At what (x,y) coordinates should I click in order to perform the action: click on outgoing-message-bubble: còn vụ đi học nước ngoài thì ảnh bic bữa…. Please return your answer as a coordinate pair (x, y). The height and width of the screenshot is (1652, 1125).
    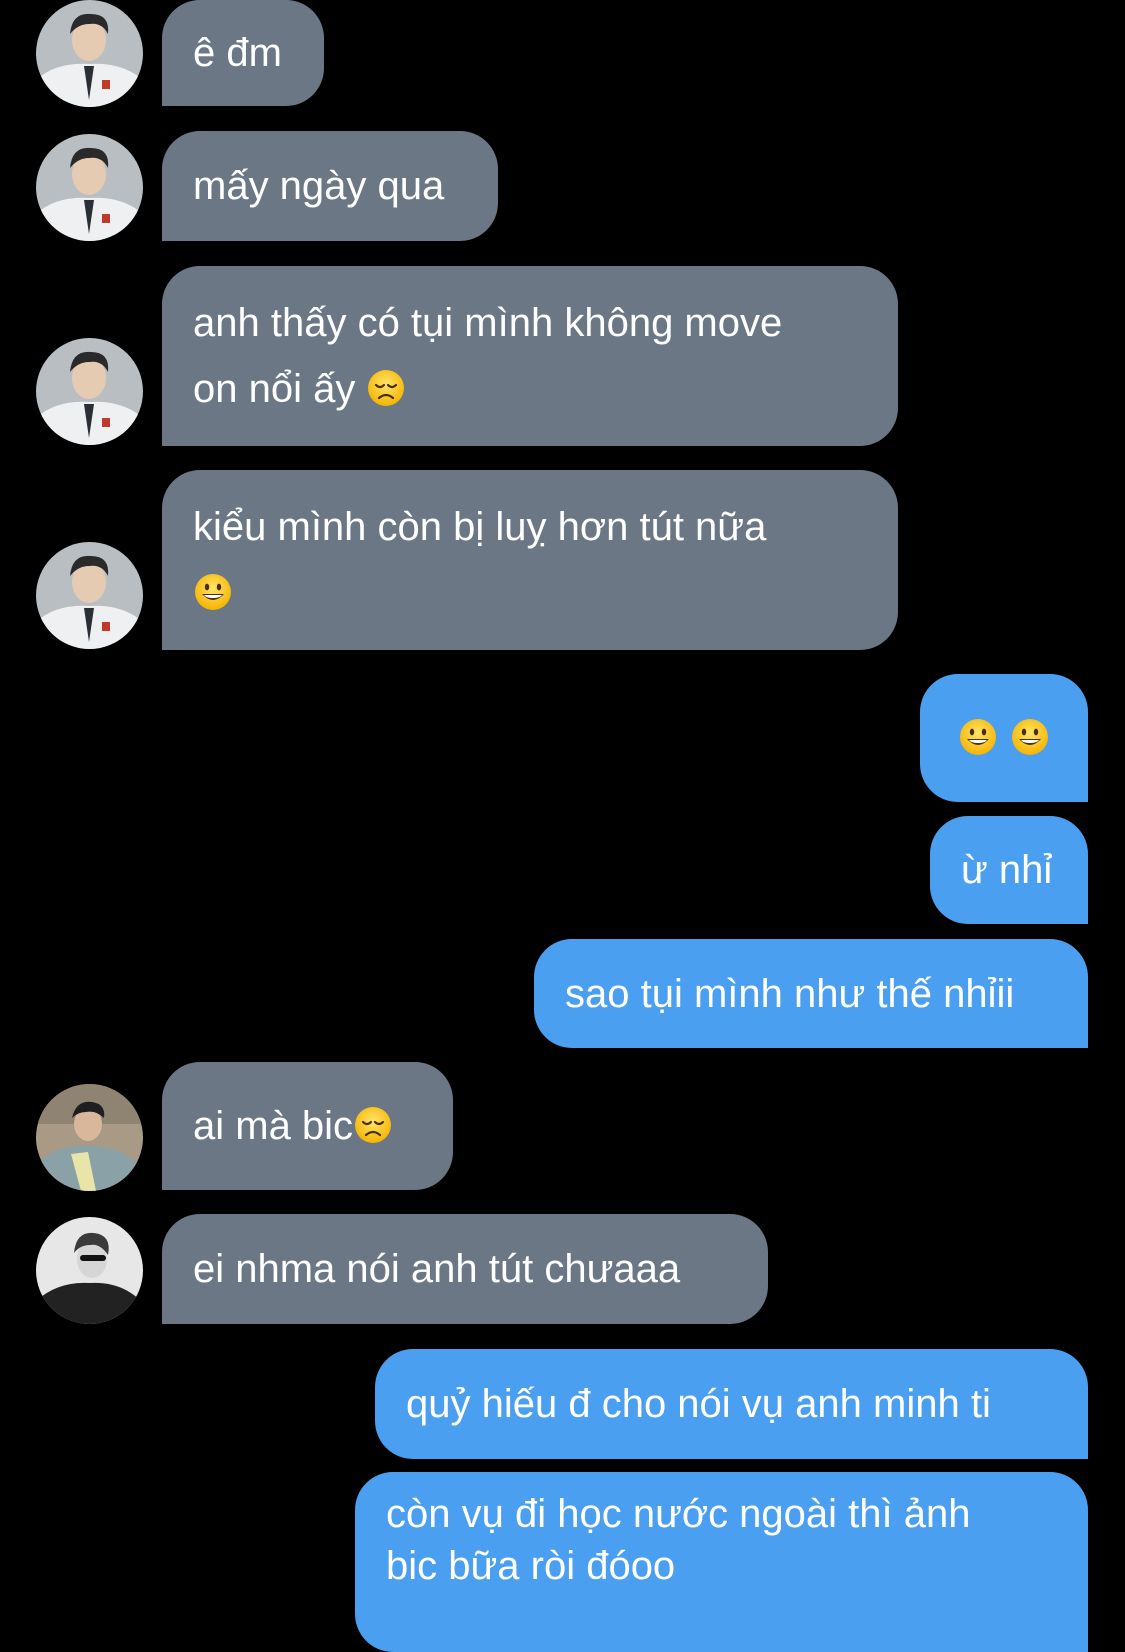
    Looking at the image, I should click on (721, 1562).